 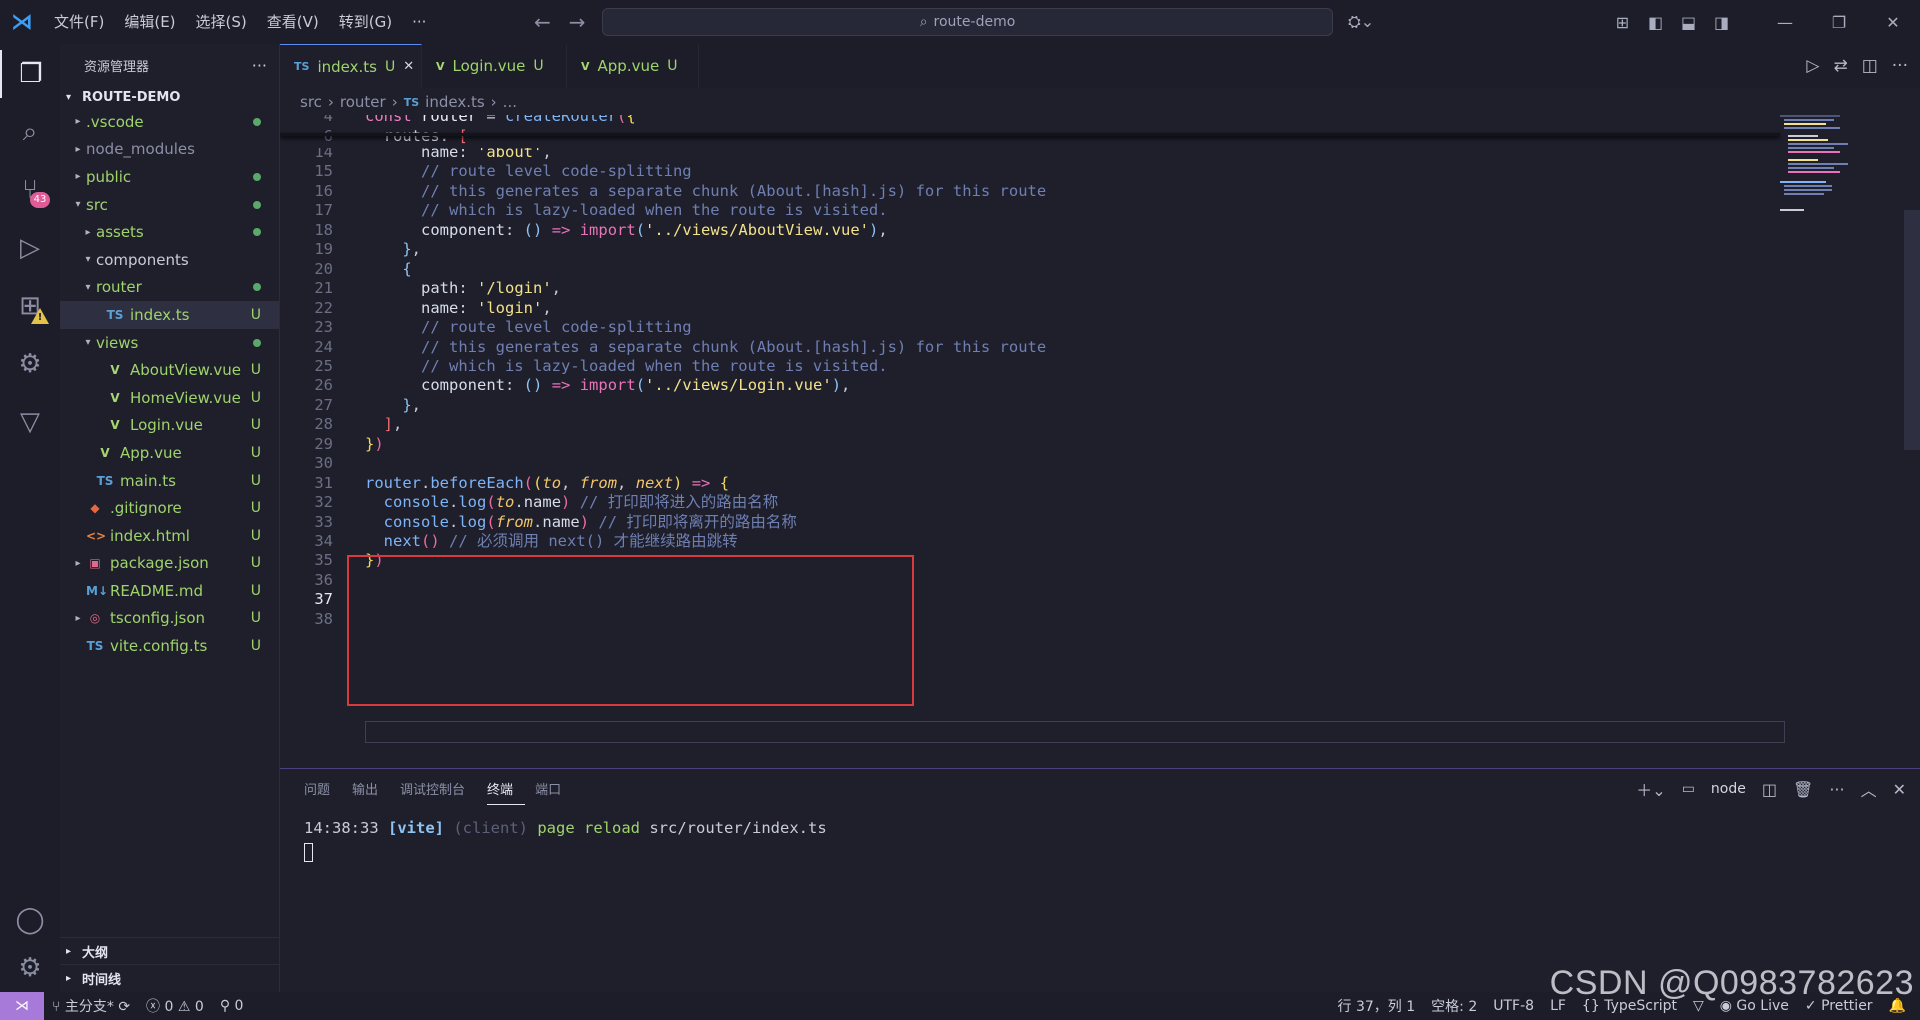 I want to click on terminal-icon: ▭, so click(x=1688, y=789).